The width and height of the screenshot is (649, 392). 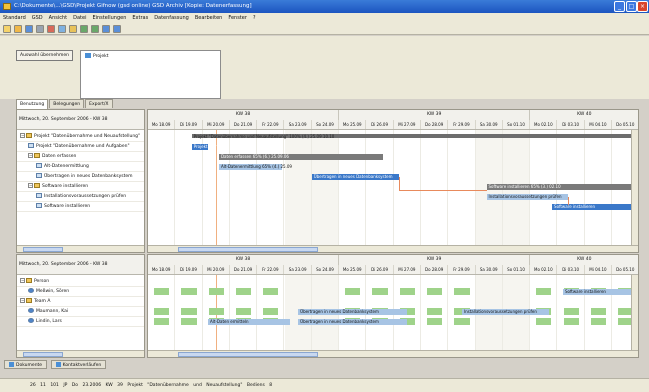 What do you see at coordinates (62, 29) in the screenshot?
I see `copy-icon` at bounding box center [62, 29].